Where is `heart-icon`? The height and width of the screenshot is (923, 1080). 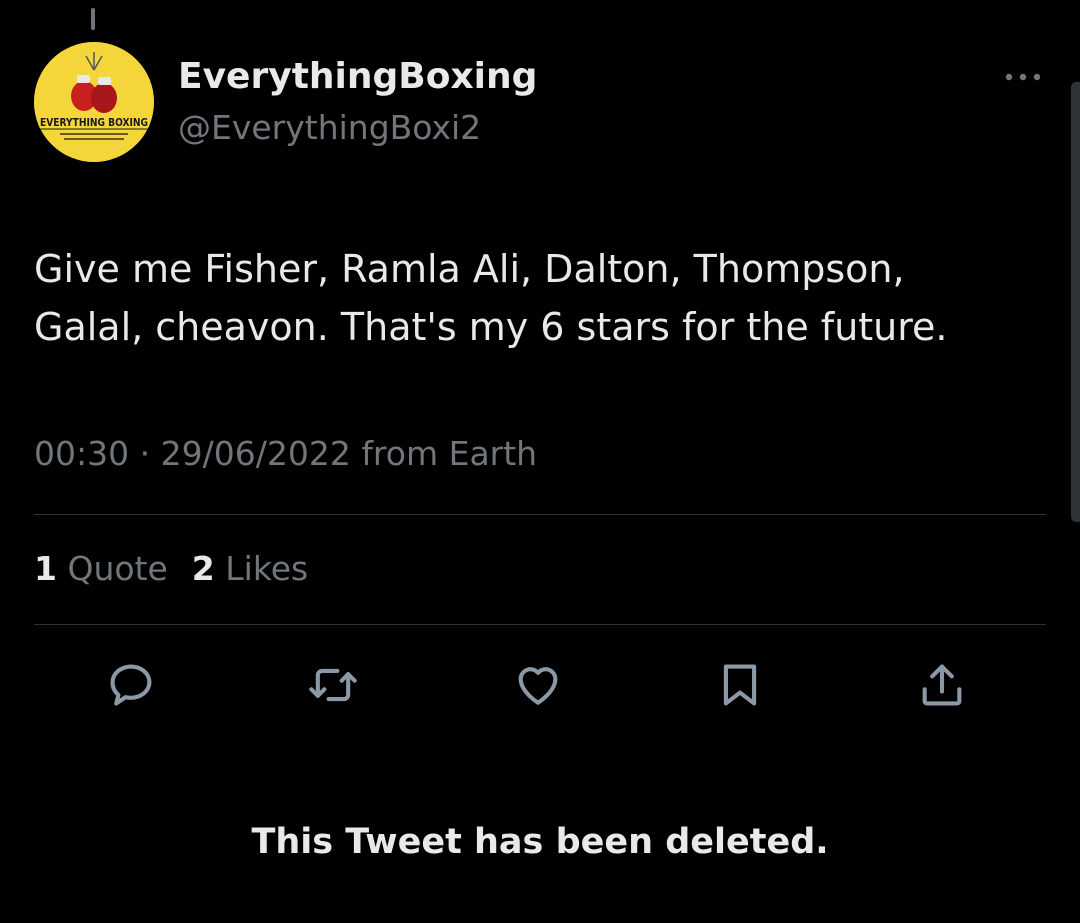
heart-icon is located at coordinates (538, 686).